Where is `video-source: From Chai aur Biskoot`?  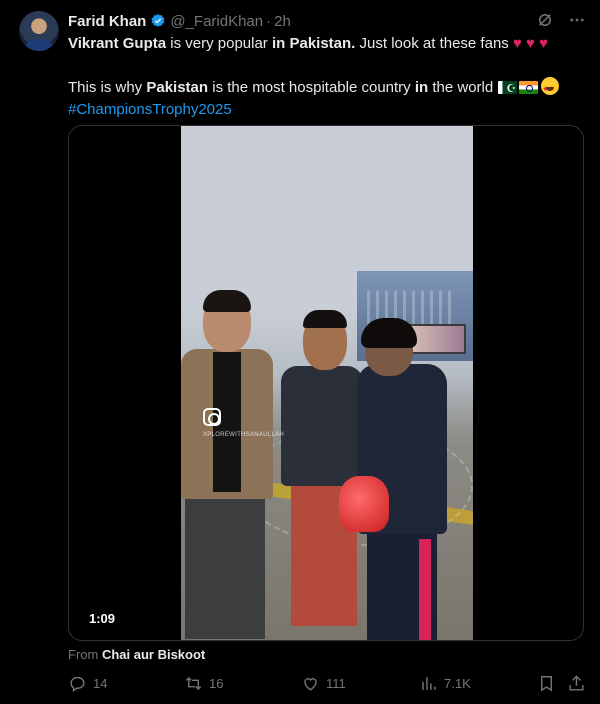 video-source: From Chai aur Biskoot is located at coordinates (136, 654).